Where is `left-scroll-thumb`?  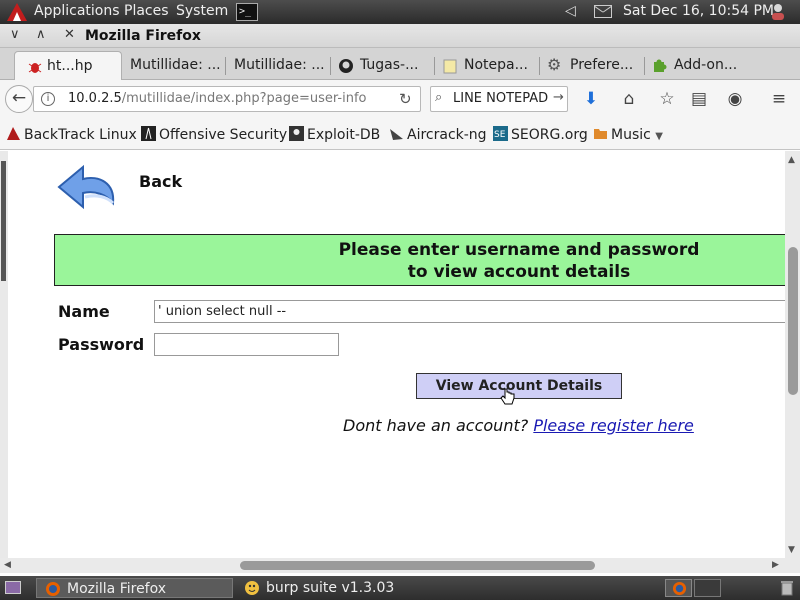
left-scroll-thumb is located at coordinates (3, 221).